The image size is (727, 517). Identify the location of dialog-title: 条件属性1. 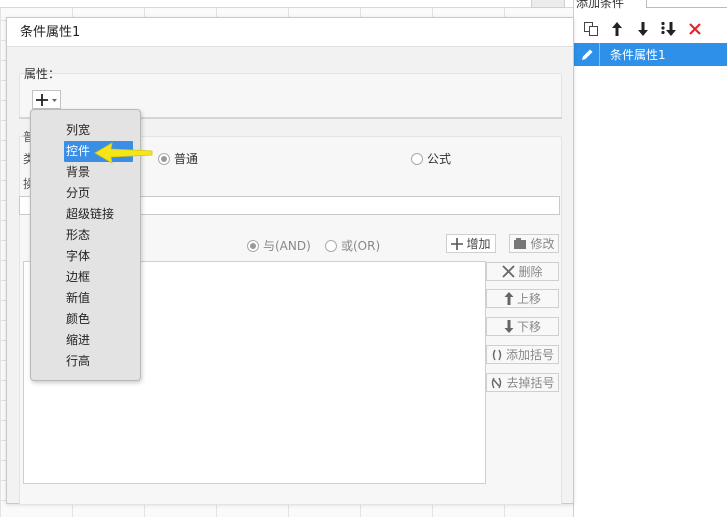
(290, 32).